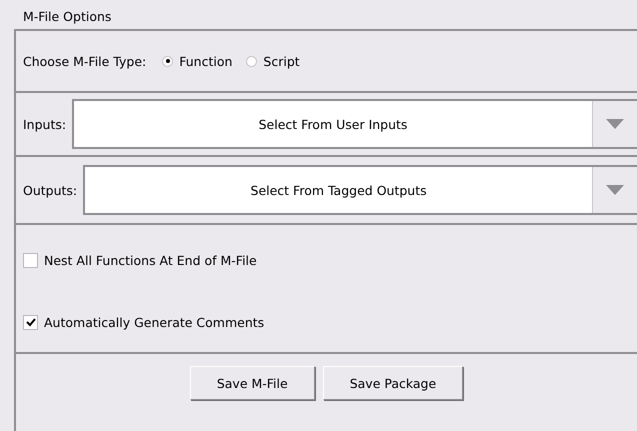 This screenshot has height=431, width=637. What do you see at coordinates (84, 61) in the screenshot?
I see `type-label: Choose M-File Type:` at bounding box center [84, 61].